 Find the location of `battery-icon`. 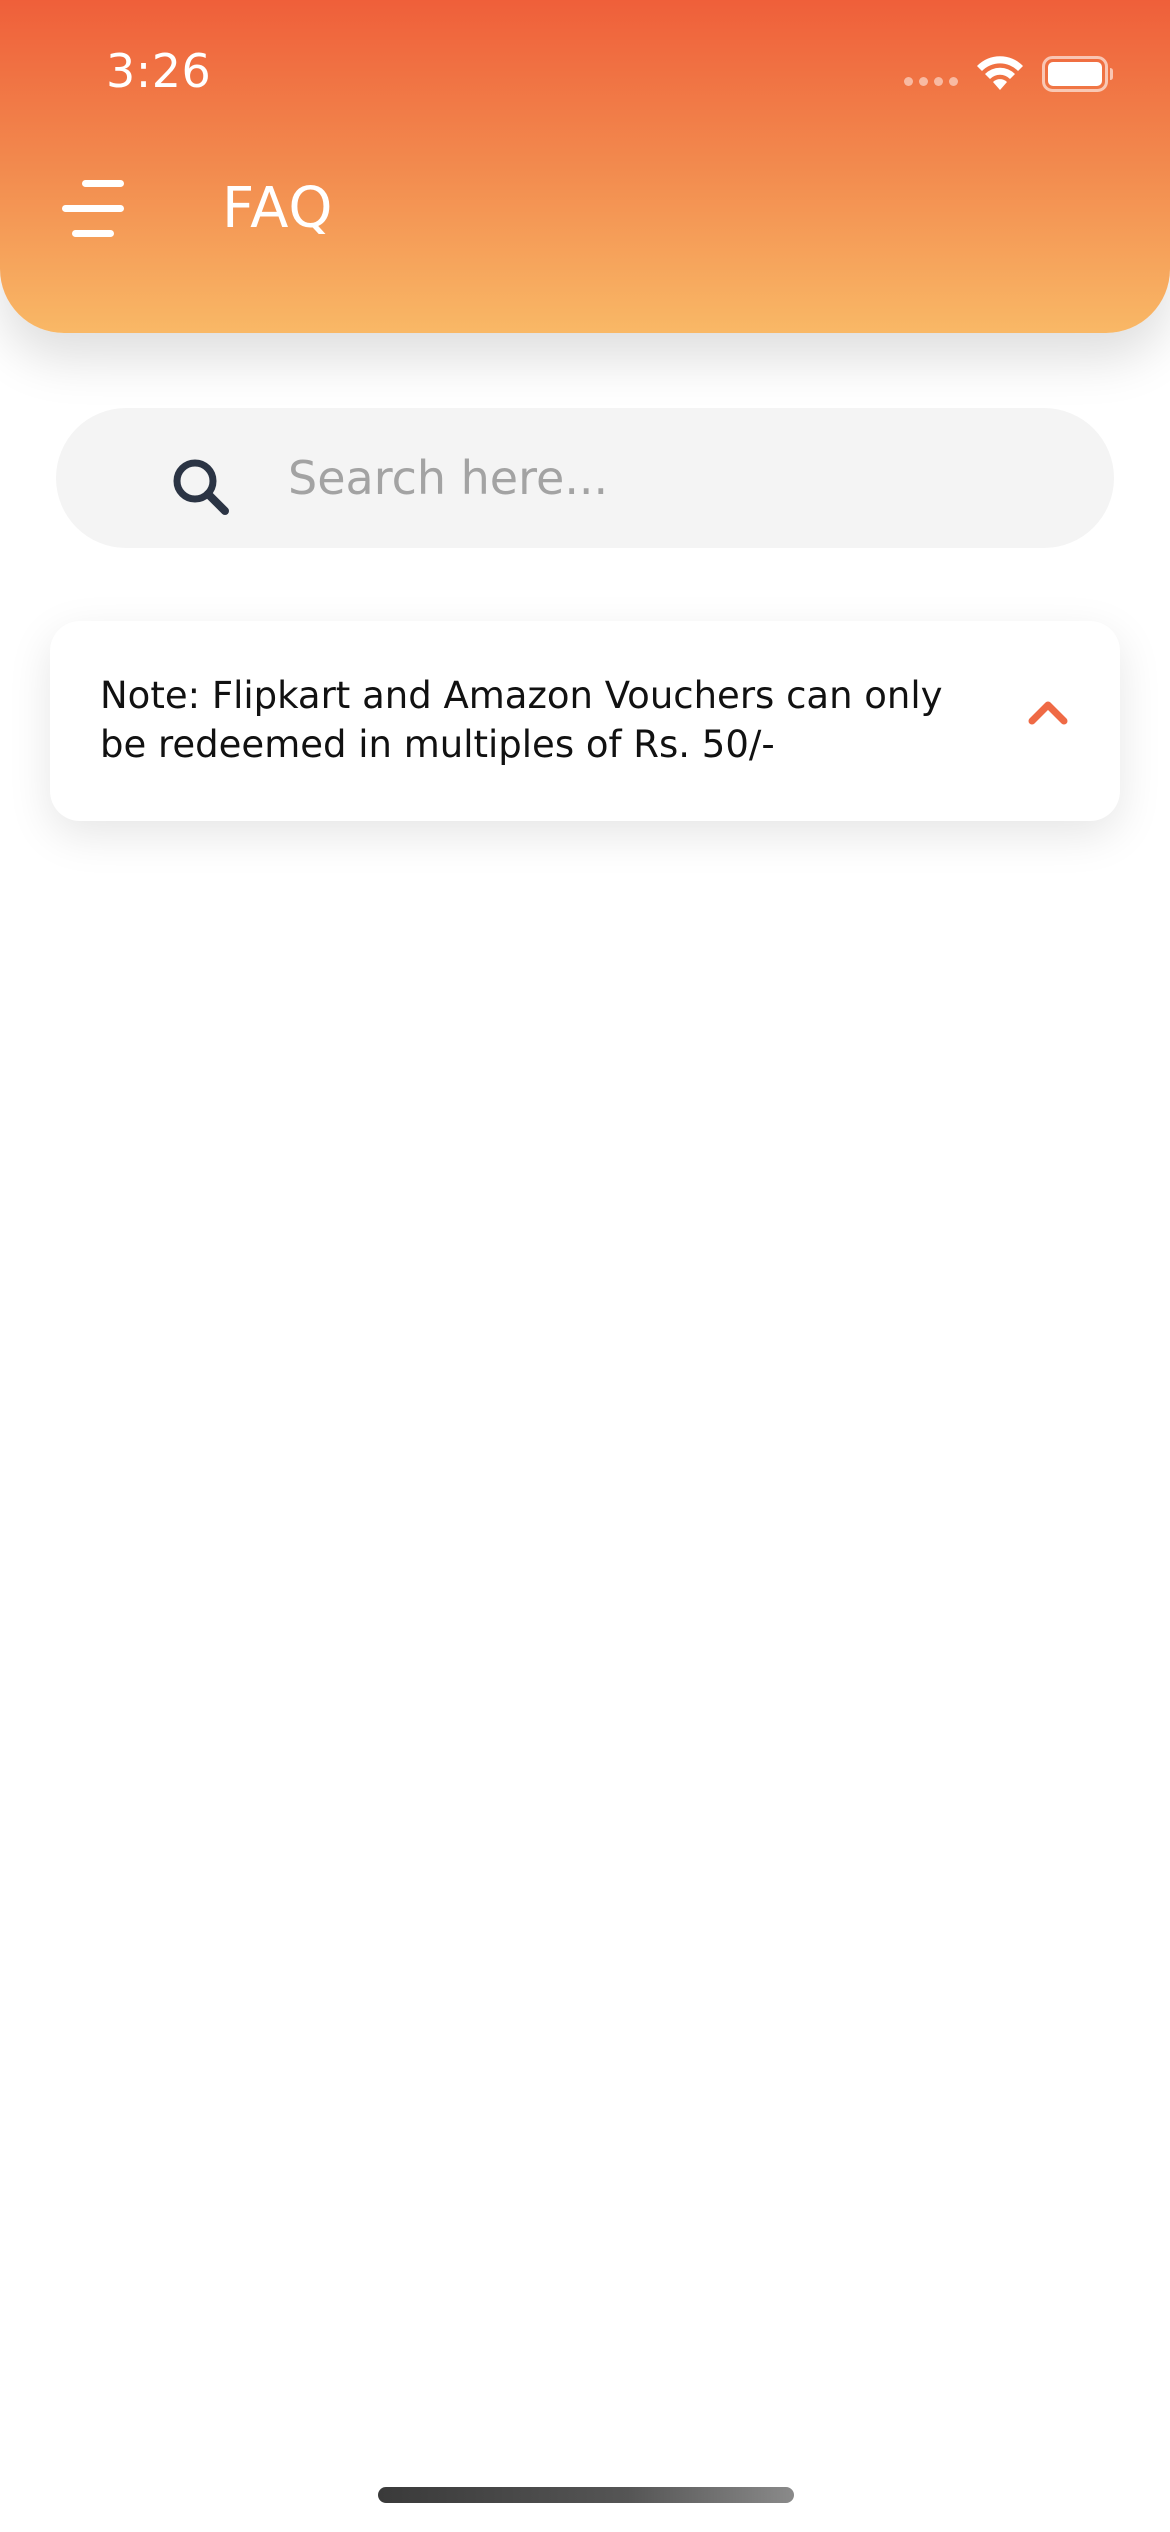

battery-icon is located at coordinates (1078, 74).